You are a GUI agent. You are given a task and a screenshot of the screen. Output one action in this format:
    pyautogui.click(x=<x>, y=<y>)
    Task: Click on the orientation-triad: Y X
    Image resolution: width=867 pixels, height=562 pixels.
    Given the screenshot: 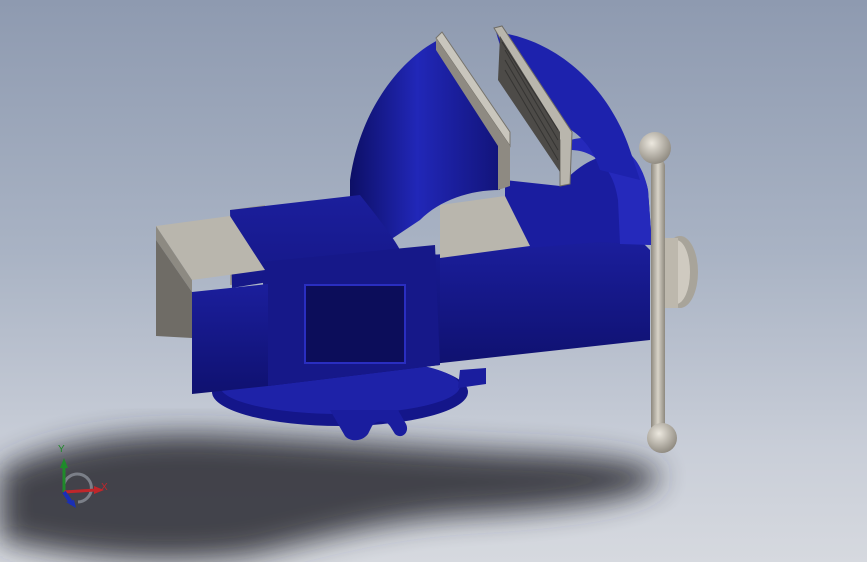 What is the action you would take?
    pyautogui.click(x=85, y=484)
    